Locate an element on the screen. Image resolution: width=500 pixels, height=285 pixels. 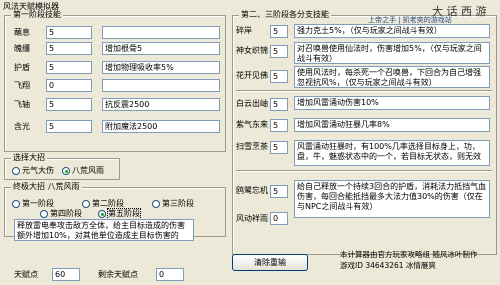
tier1-skill-desc: 增加物理吸收率5% is located at coordinates (161, 67).